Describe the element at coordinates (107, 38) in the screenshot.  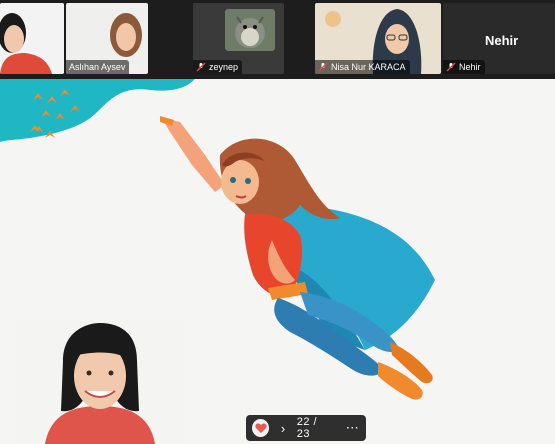
I see `participant-tile-aslihan: Aslıhan Aysev` at that location.